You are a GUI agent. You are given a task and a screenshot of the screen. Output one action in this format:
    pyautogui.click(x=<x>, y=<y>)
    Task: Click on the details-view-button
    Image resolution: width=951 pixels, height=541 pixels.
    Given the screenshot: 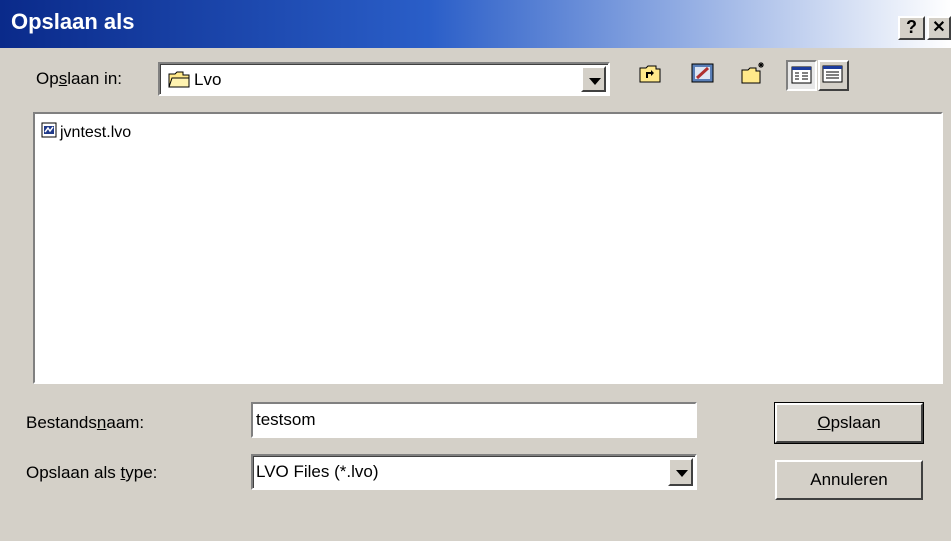 What is the action you would take?
    pyautogui.click(x=833, y=75)
    